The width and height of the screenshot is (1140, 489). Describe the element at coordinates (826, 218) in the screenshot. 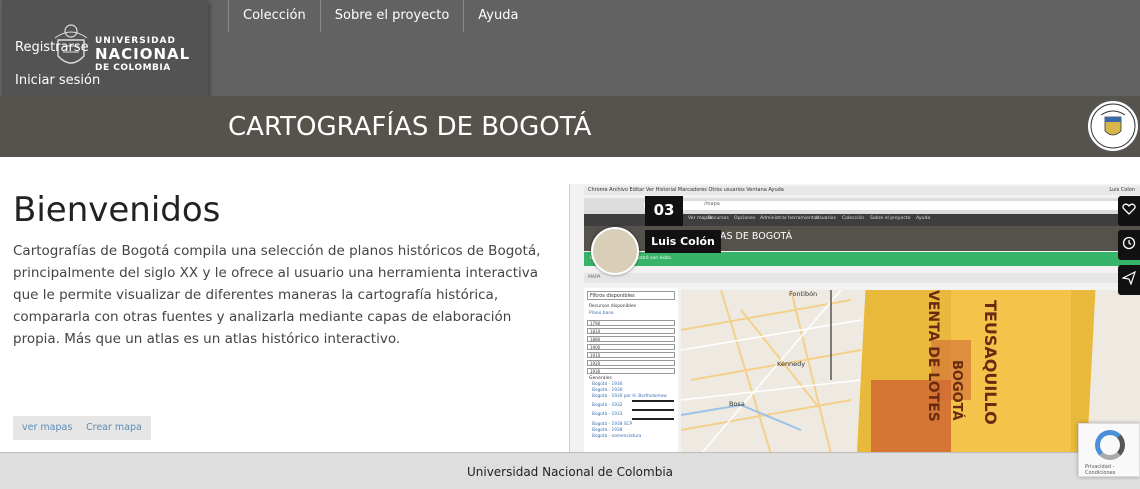

I see `preview-nav-item: Usuarios` at that location.